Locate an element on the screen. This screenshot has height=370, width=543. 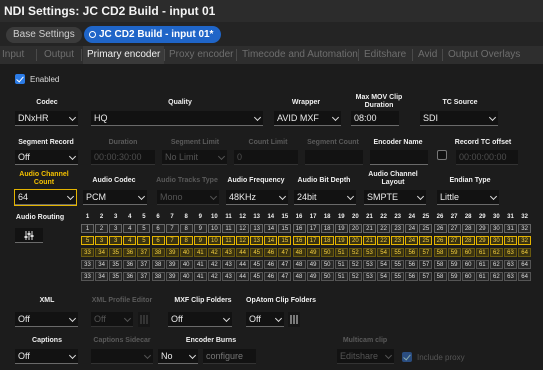
endian-type-select: Little is located at coordinates (468, 197).